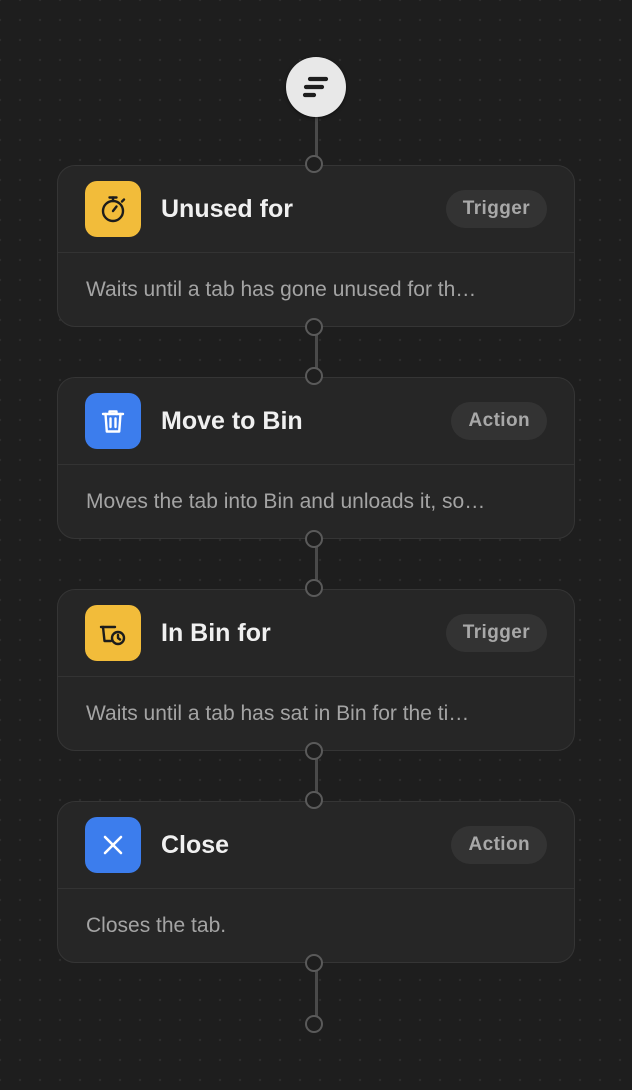 This screenshot has height=1090, width=632. What do you see at coordinates (112, 635) in the screenshot?
I see `bin-clock-icon` at bounding box center [112, 635].